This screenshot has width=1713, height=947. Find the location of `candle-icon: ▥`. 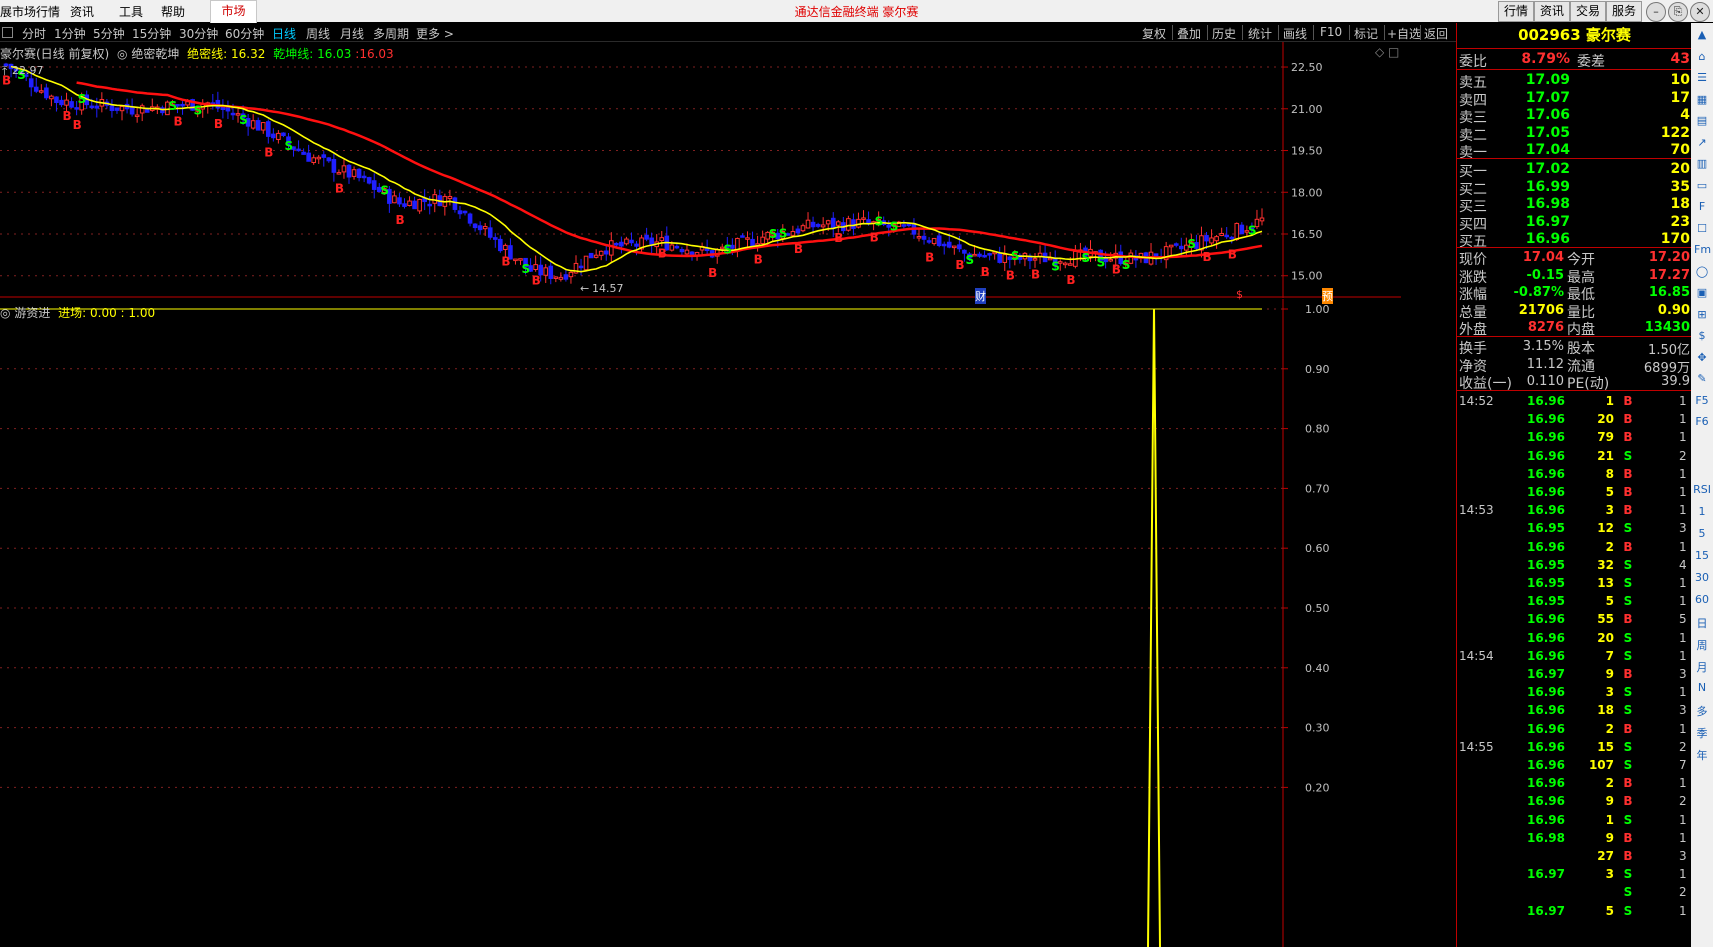

candle-icon: ▥ is located at coordinates (1702, 164).